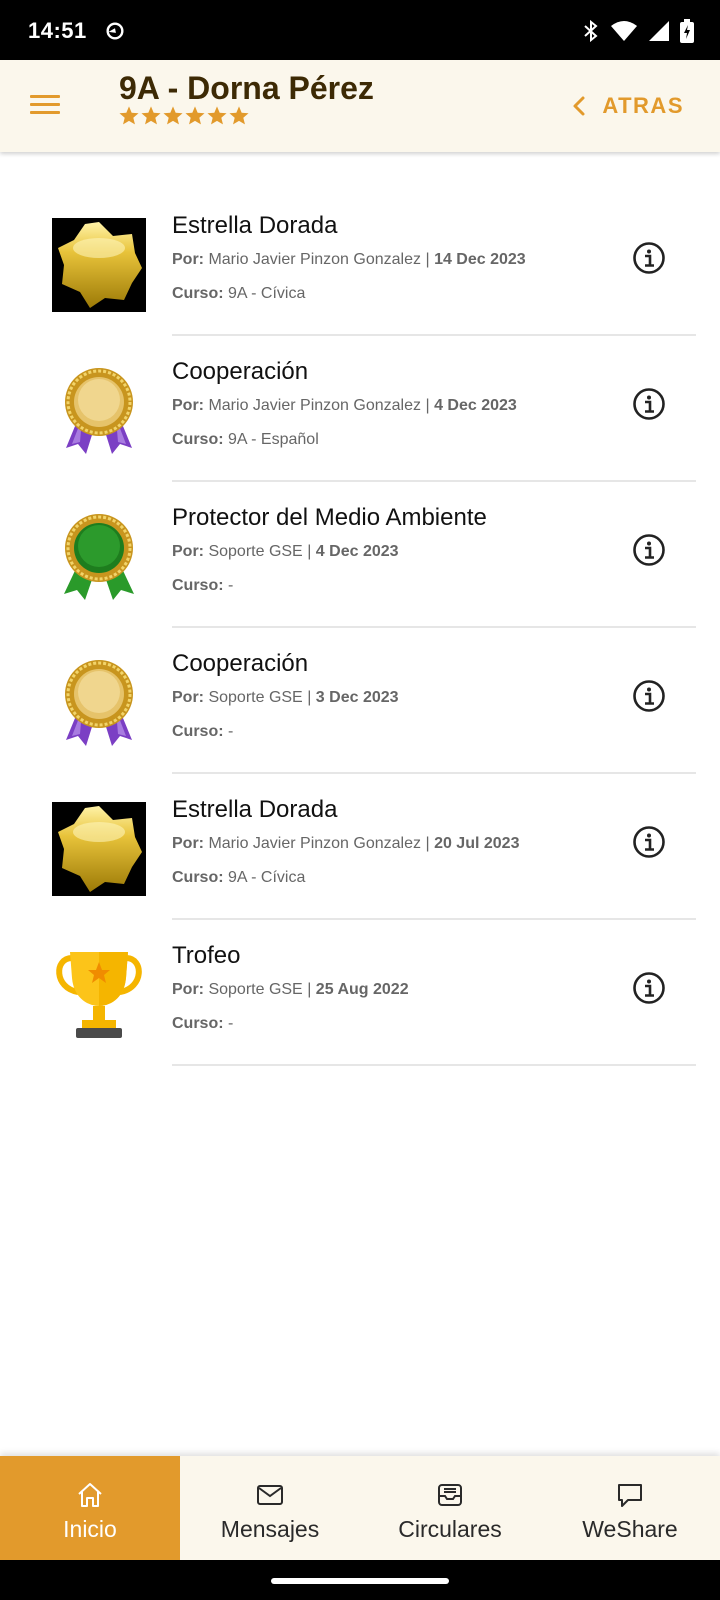  I want to click on tab-inicio: Inicio, so click(90, 1508).